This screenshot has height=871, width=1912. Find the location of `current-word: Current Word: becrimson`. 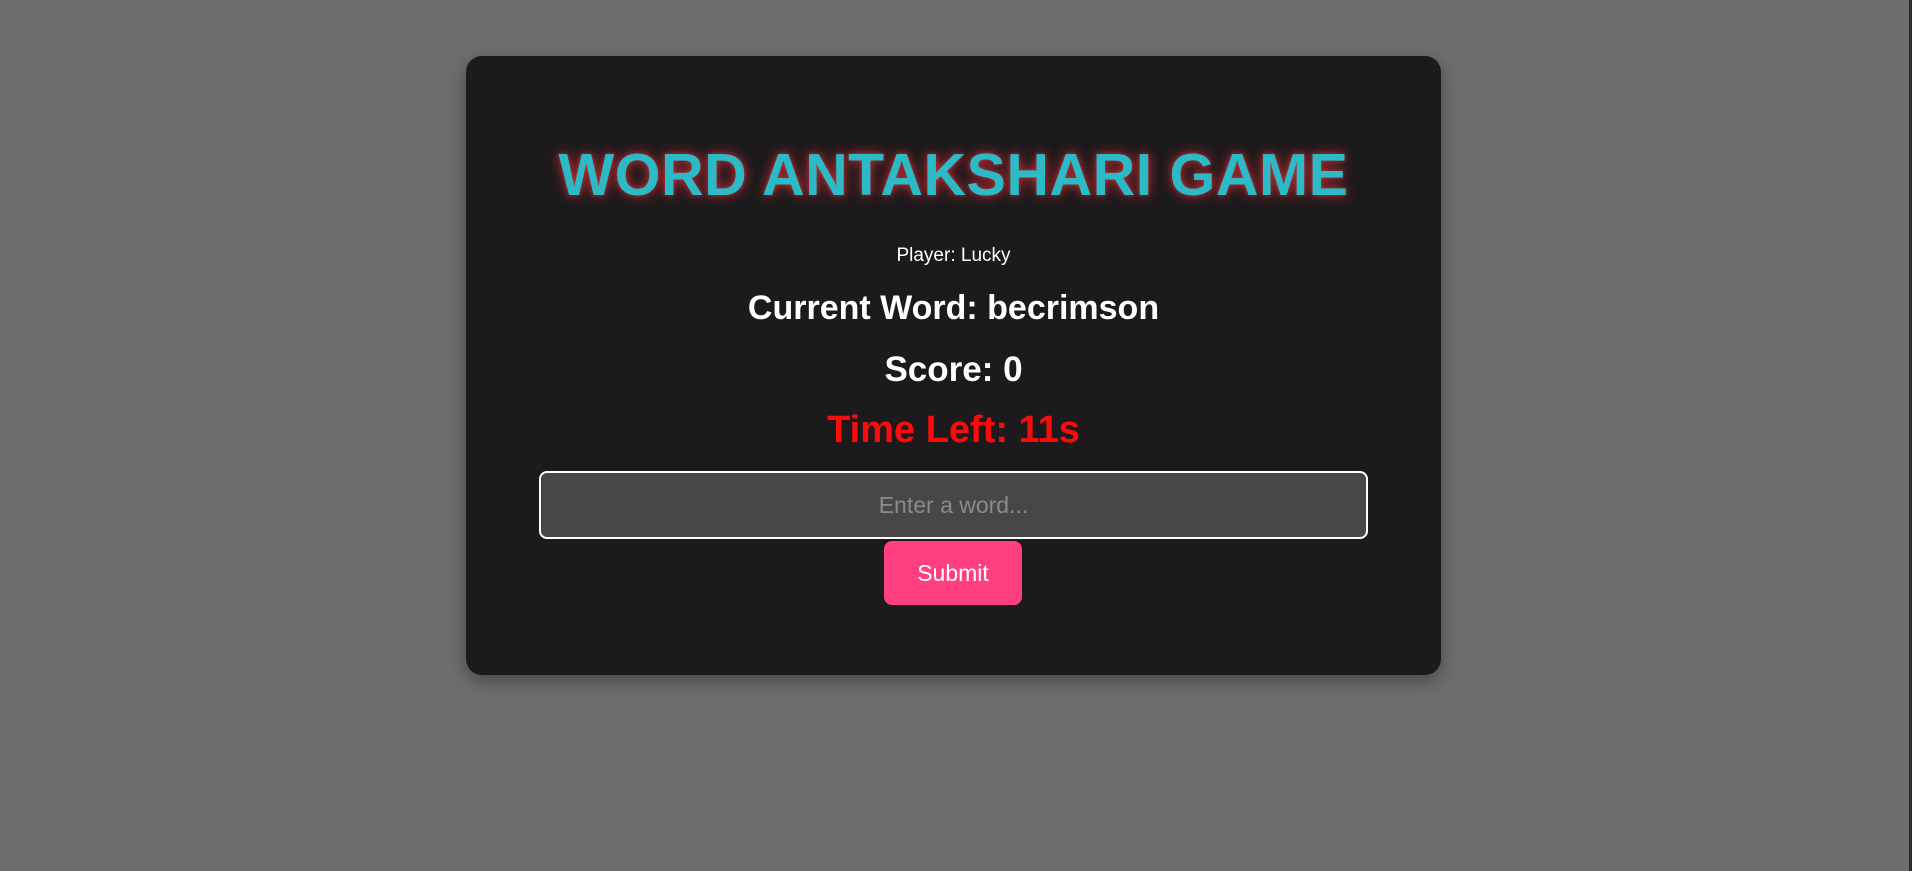

current-word: Current Word: becrimson is located at coordinates (953, 308).